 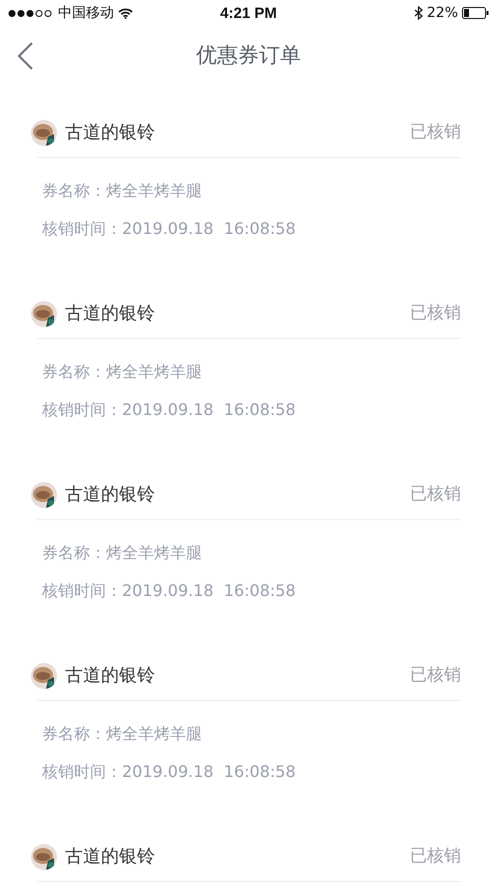 I want to click on page-title: 优惠券订单, so click(x=248, y=56).